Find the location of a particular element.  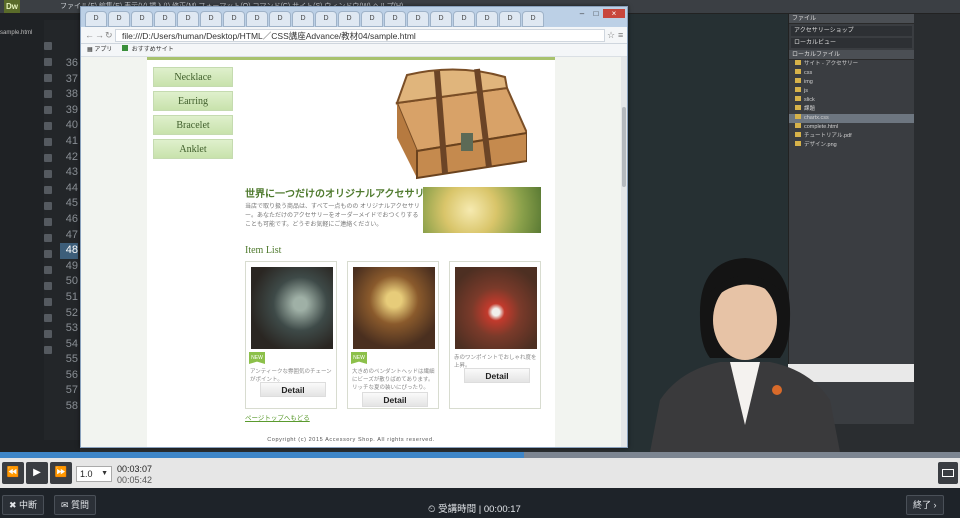

line-number: 38 is located at coordinates (71, 94).